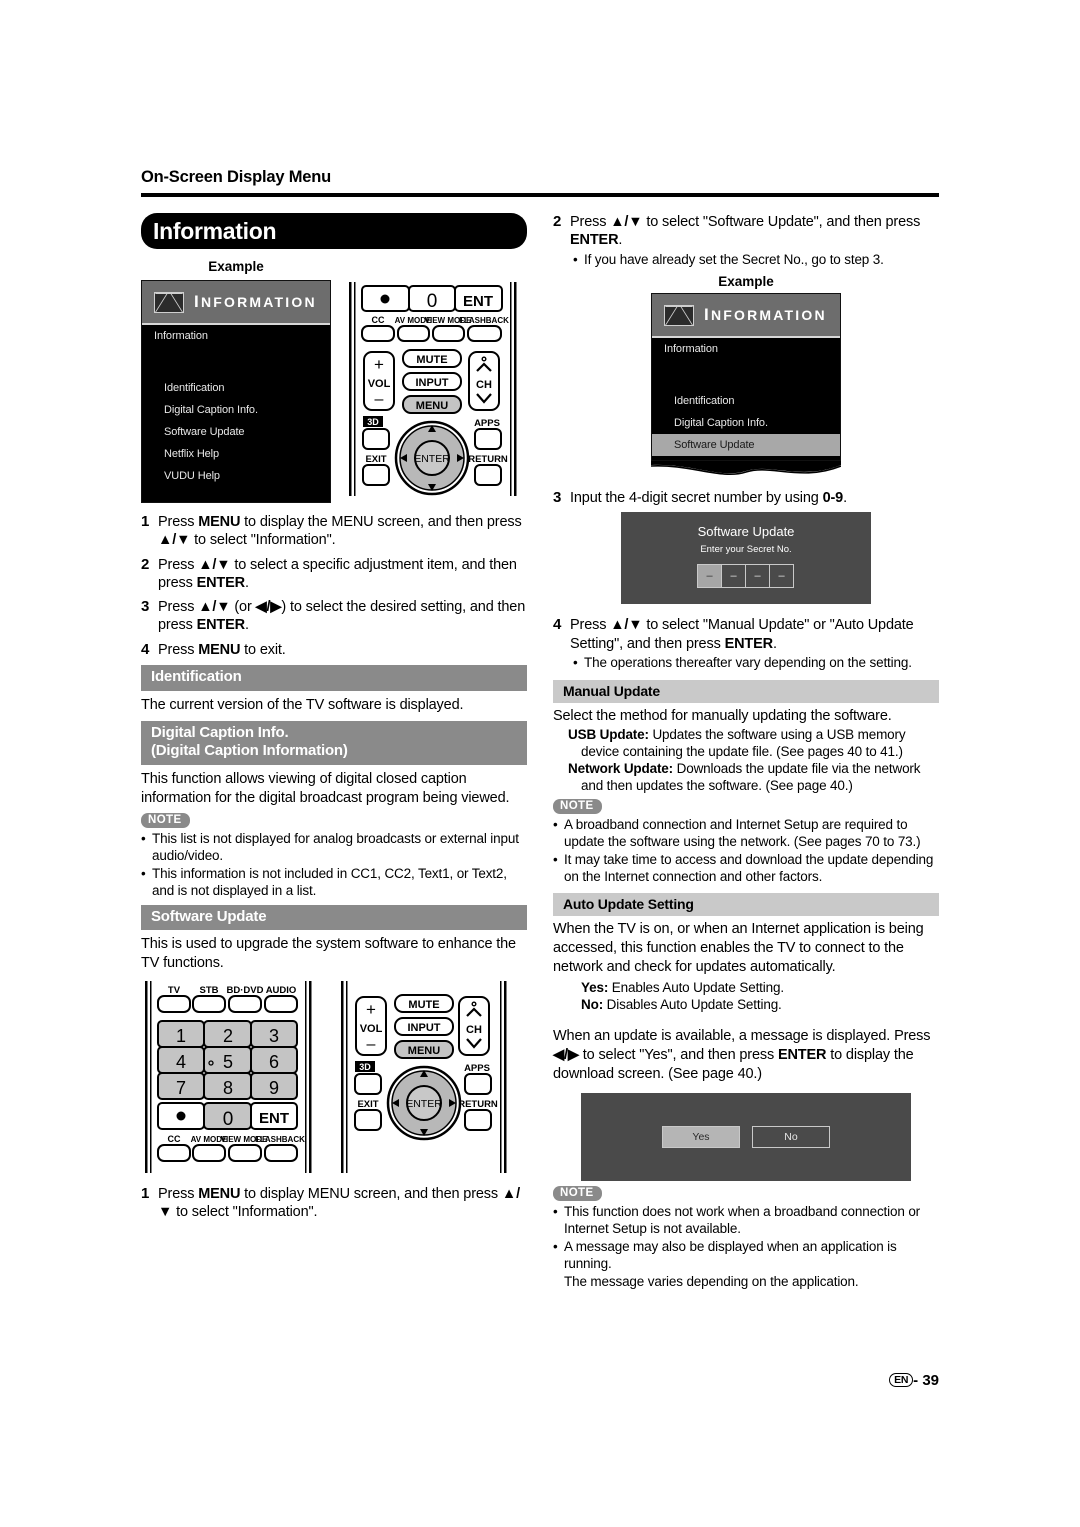 Image resolution: width=1080 pixels, height=1527 pixels. What do you see at coordinates (791, 1137) in the screenshot?
I see `no-button: No` at bounding box center [791, 1137].